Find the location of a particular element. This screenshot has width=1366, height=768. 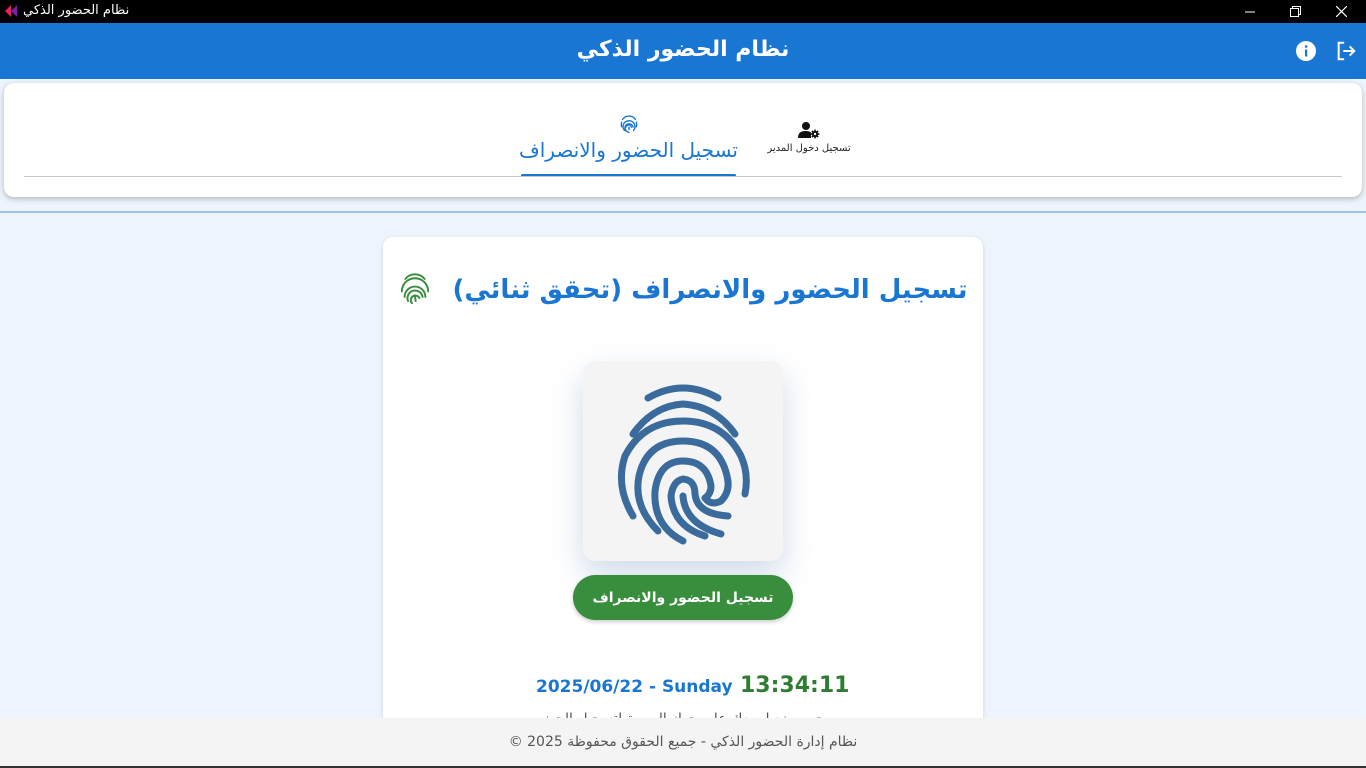

fingerprint-scanner is located at coordinates (683, 461).